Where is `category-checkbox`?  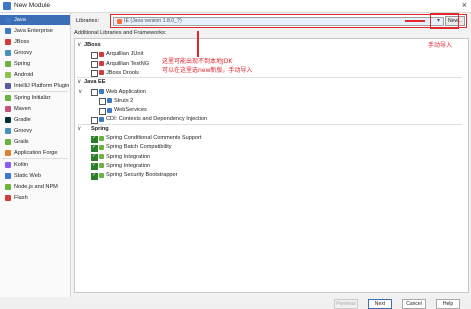 category-checkbox is located at coordinates (85, 128).